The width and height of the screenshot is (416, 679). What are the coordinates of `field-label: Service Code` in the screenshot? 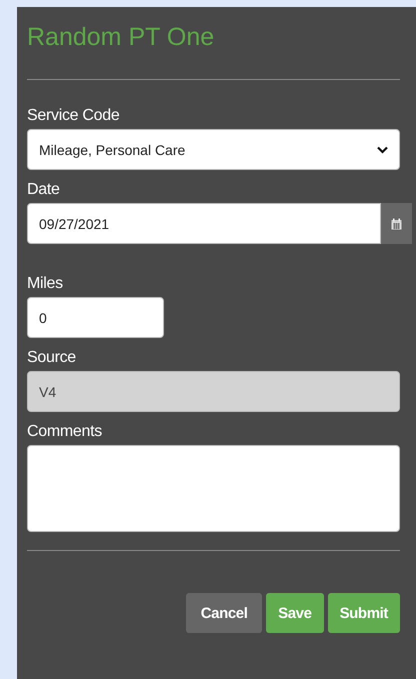 It's located at (73, 116).